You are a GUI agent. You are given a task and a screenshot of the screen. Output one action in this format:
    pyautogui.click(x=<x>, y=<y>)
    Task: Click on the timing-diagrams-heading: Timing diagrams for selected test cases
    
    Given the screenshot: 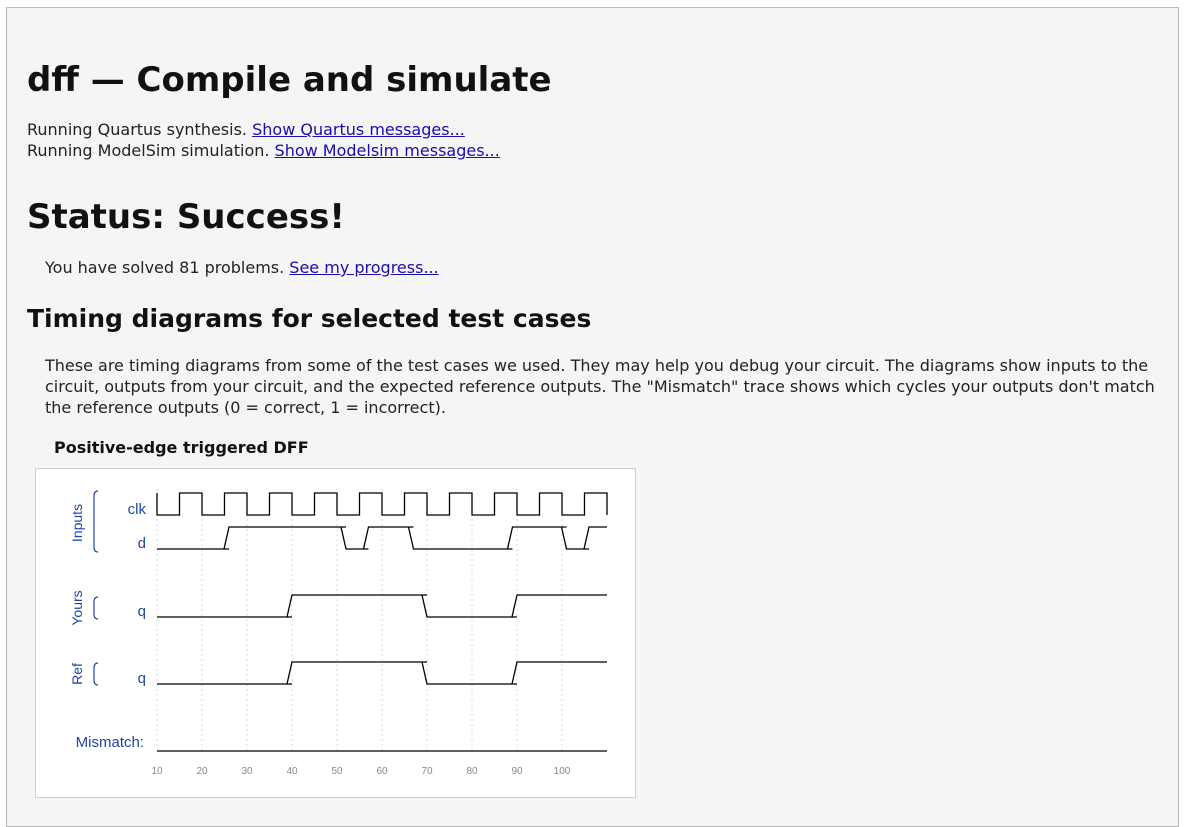 What is the action you would take?
    pyautogui.click(x=309, y=318)
    